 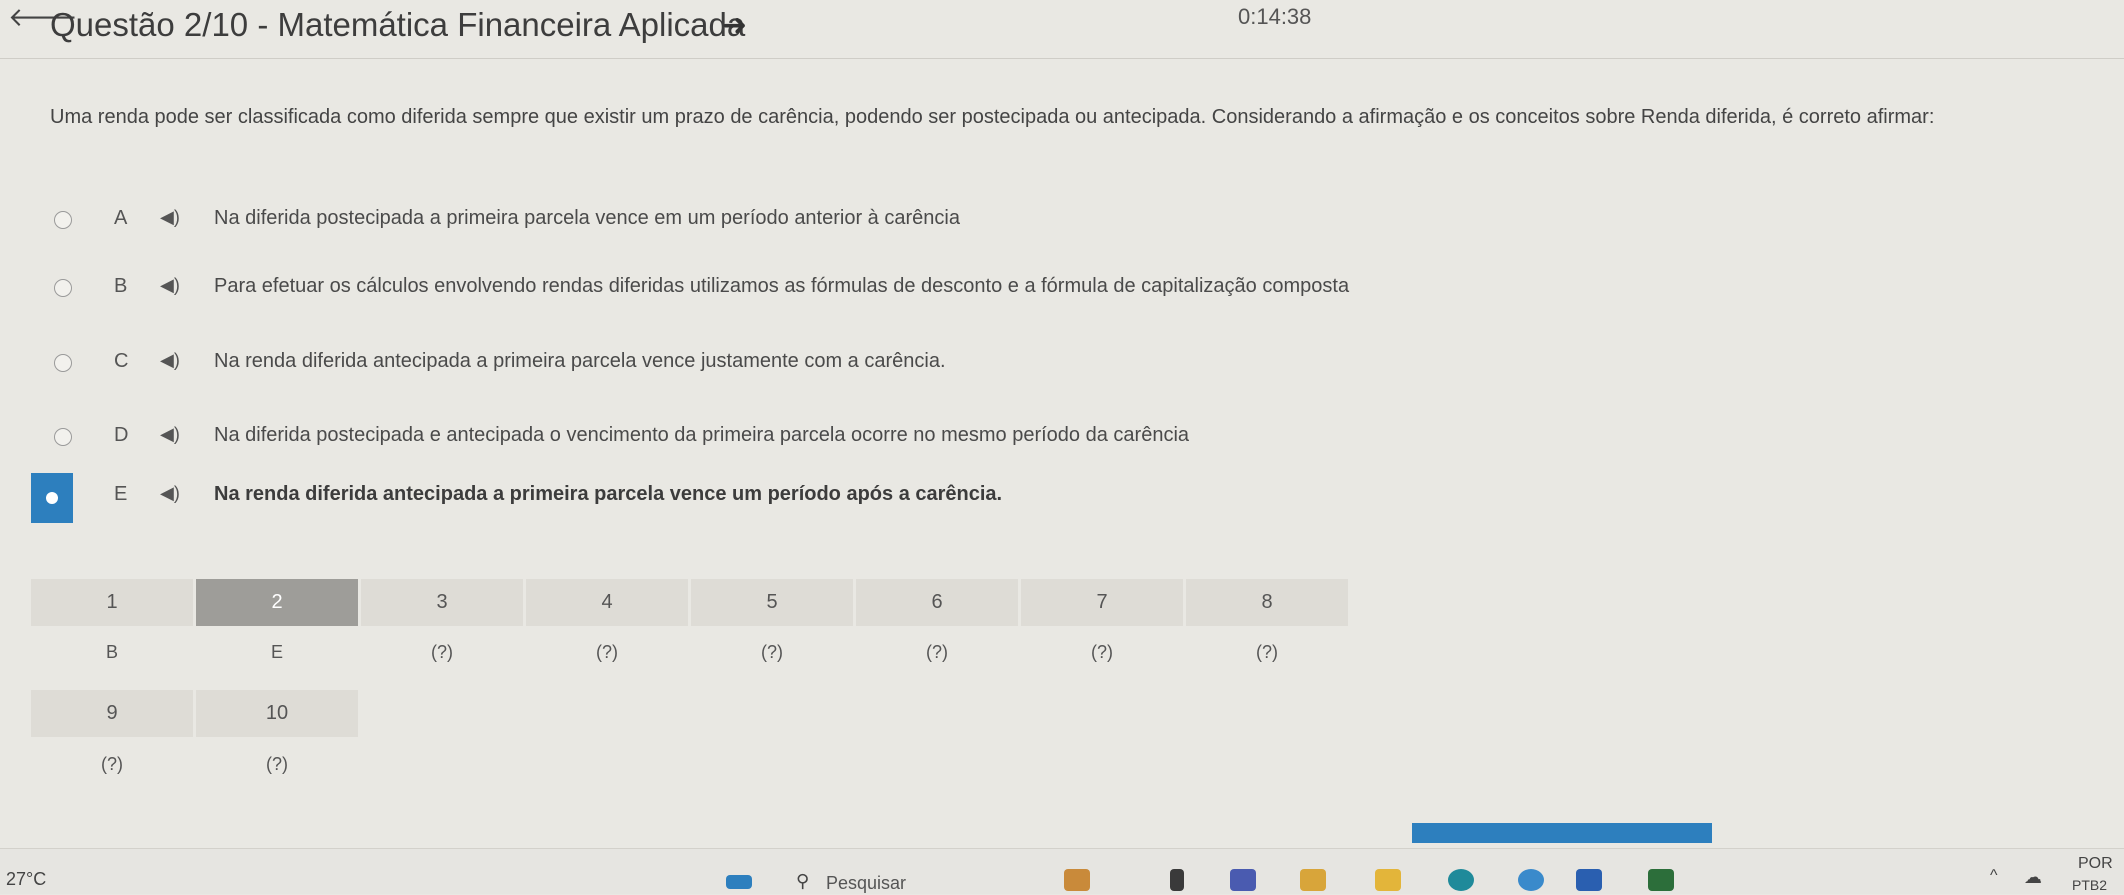 What do you see at coordinates (1589, 880) in the screenshot?
I see `store-icon` at bounding box center [1589, 880].